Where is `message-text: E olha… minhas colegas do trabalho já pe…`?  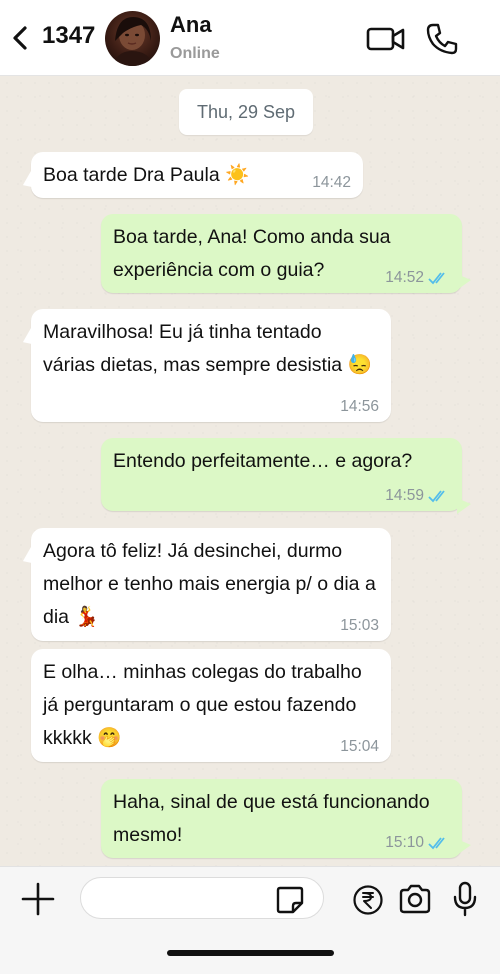 message-text: E olha… minhas colegas do trabalho já pe… is located at coordinates (202, 705).